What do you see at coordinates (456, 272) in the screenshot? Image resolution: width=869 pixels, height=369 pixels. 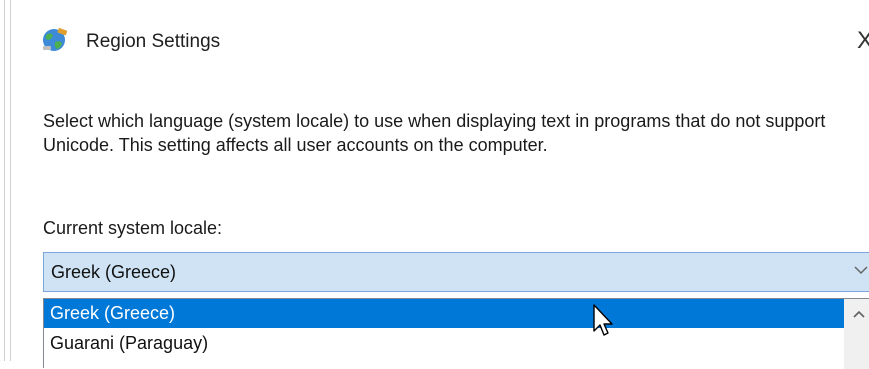 I see `system-locale-select: Greek (Greece)` at bounding box center [456, 272].